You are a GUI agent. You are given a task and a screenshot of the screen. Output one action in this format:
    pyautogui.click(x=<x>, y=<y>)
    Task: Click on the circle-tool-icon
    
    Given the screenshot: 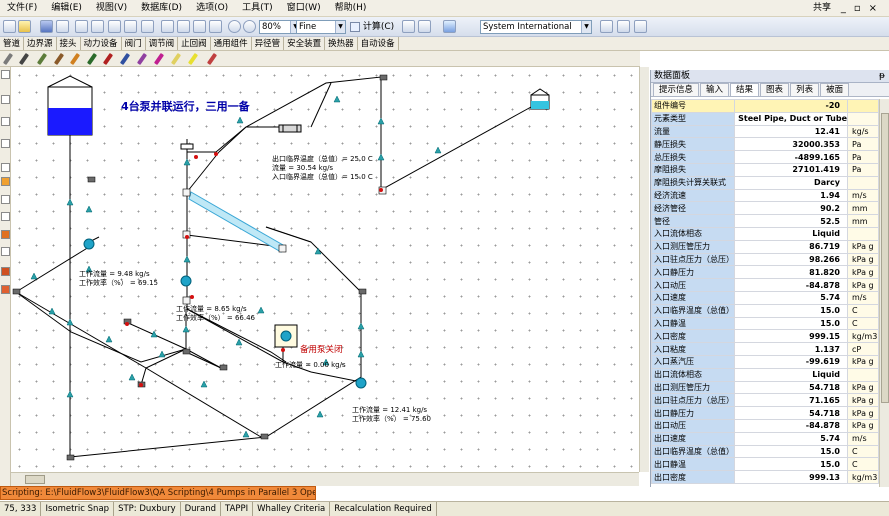 What is the action you would take?
    pyautogui.click(x=5, y=199)
    